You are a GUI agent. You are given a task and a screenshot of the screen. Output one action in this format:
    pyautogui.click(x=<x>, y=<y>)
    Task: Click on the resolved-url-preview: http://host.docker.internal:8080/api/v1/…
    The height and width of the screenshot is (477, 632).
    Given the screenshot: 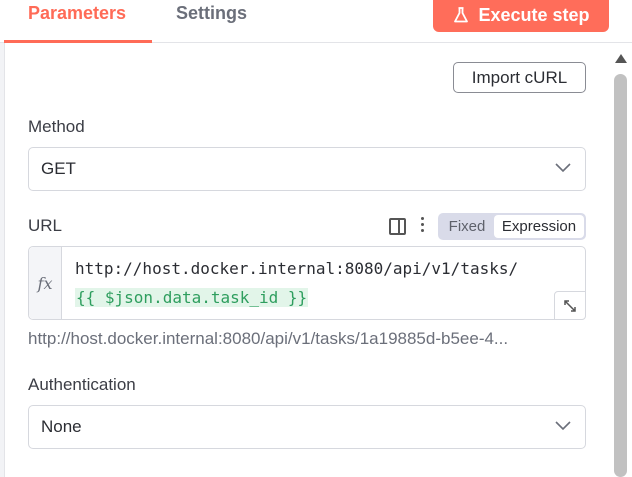 What is the action you would take?
    pyautogui.click(x=268, y=338)
    